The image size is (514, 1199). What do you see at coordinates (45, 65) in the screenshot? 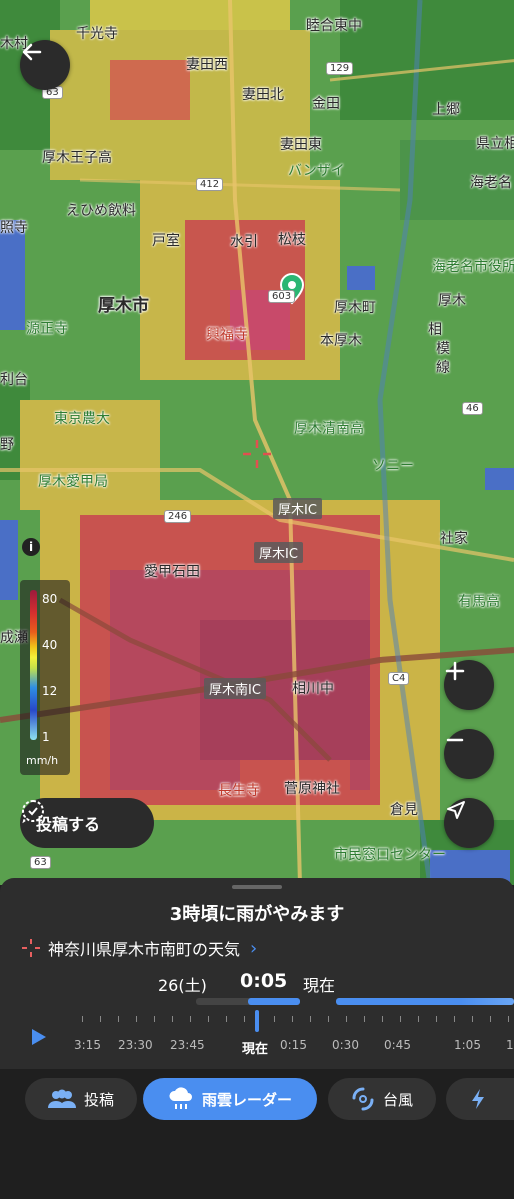
I see `back-button` at bounding box center [45, 65].